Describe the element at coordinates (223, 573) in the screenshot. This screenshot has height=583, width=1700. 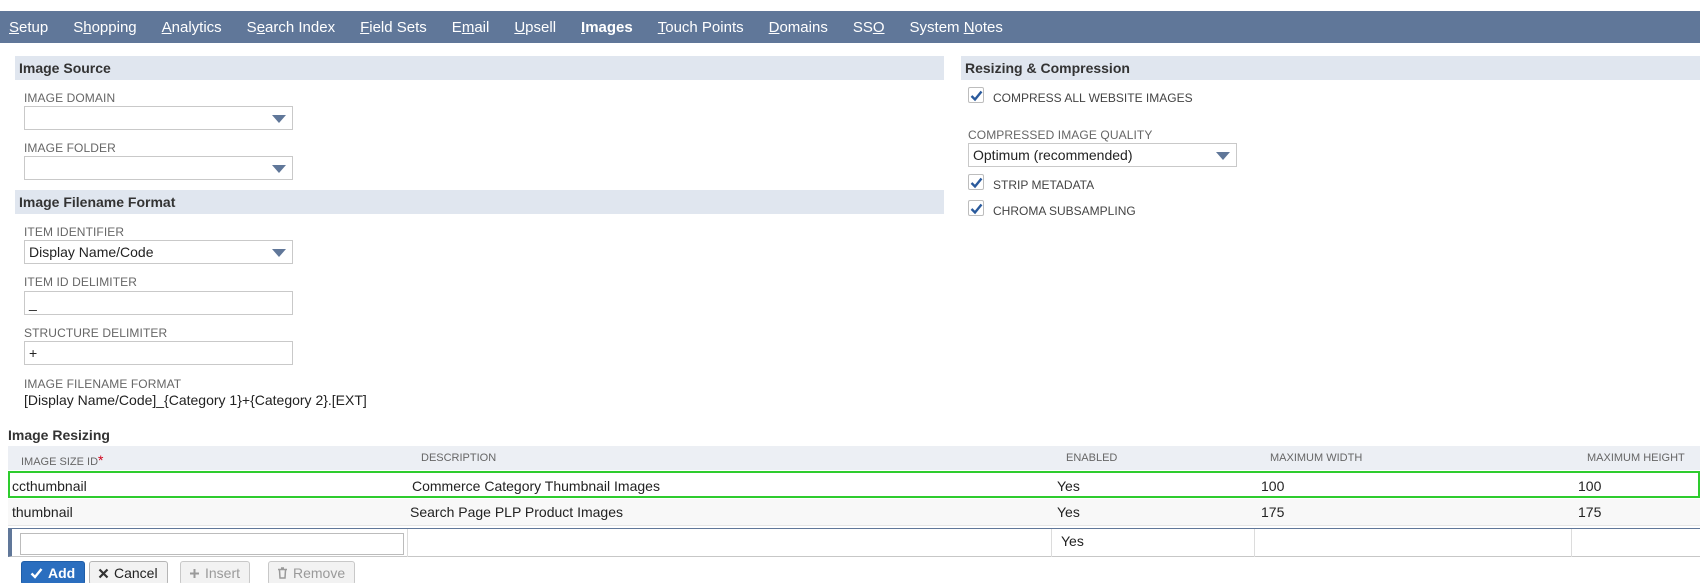
I see `insert-button-label: Insert` at that location.